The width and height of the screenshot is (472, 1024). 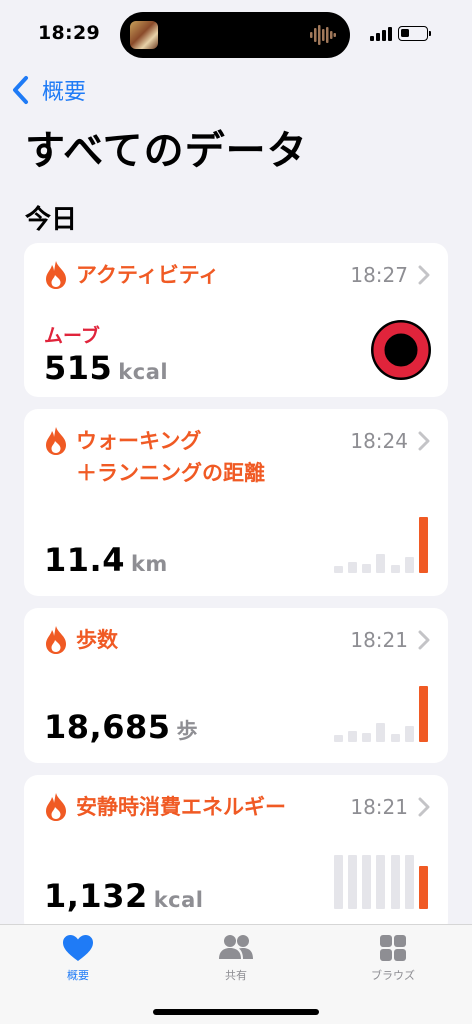 What do you see at coordinates (181, 807) in the screenshot?
I see `card-title: 安静時消費エネルギー` at bounding box center [181, 807].